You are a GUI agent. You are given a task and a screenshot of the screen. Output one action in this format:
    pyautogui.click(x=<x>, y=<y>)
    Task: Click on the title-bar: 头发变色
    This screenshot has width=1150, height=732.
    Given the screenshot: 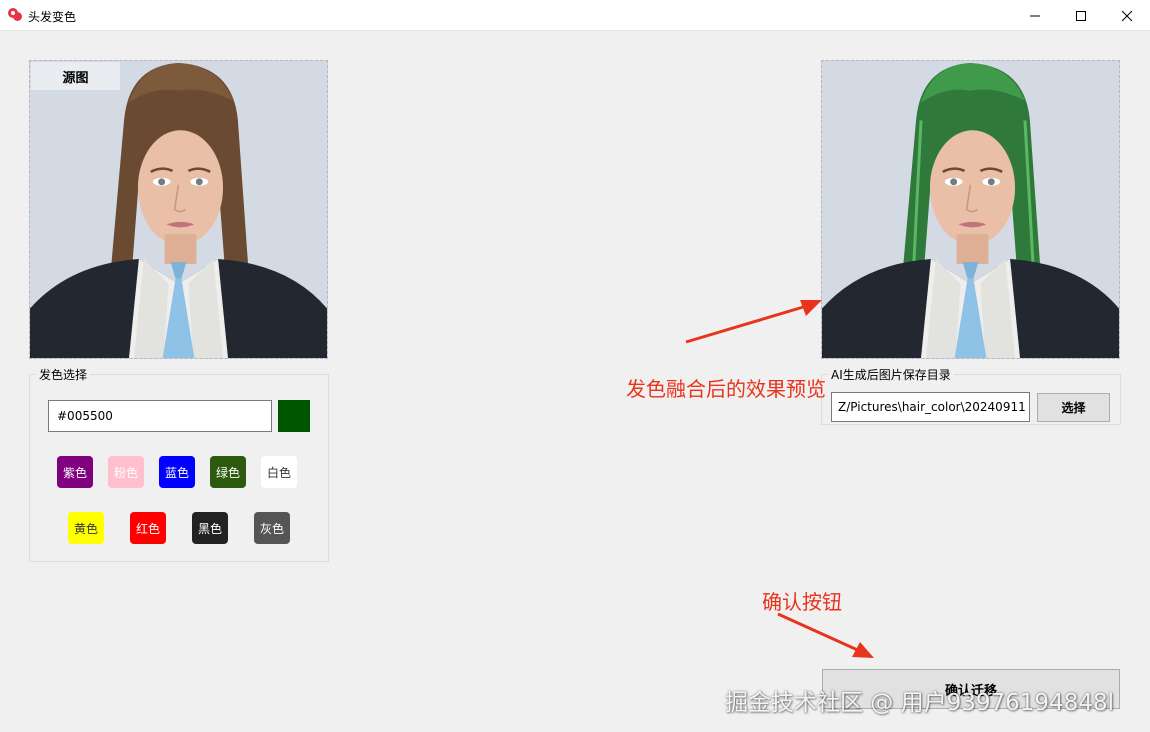 What is the action you would take?
    pyautogui.click(x=575, y=15)
    